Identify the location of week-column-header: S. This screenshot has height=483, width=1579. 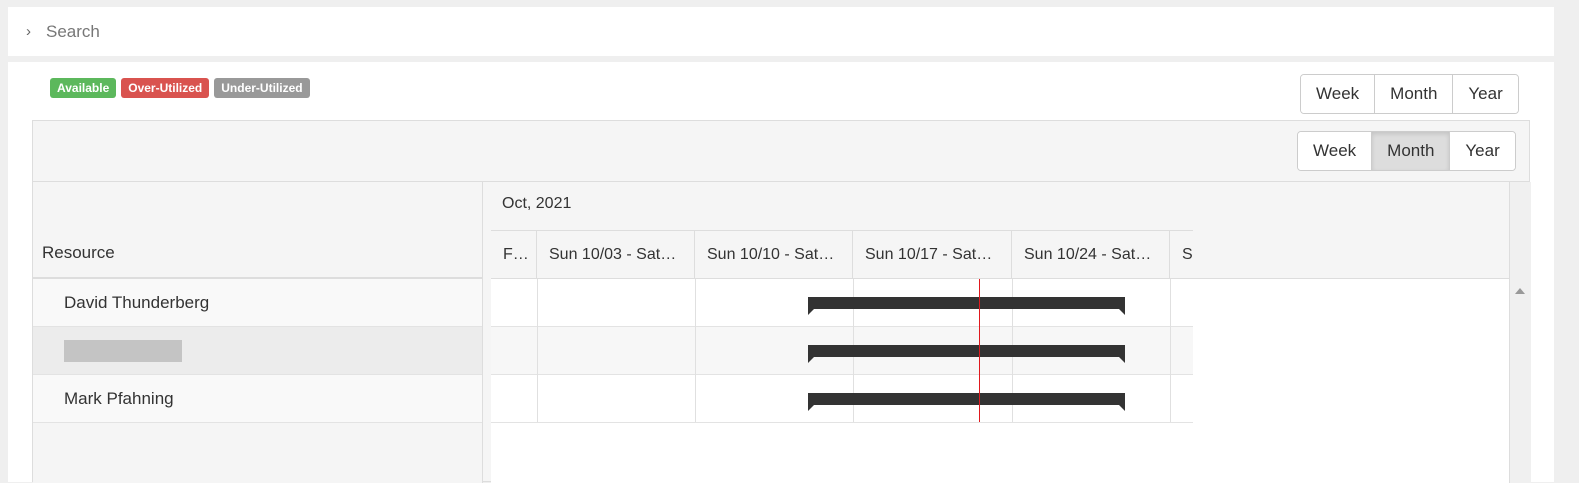
(1187, 254).